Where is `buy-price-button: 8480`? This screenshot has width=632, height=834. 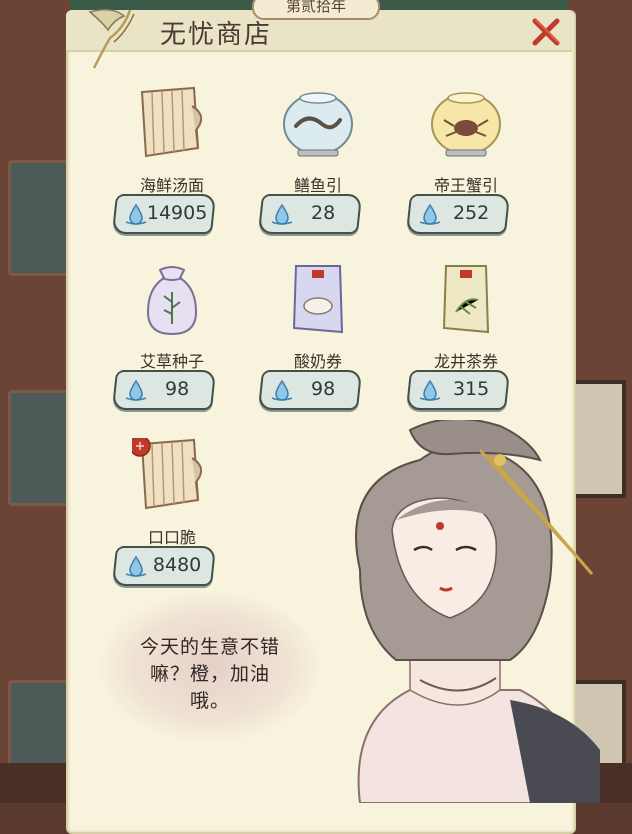
buy-price-button: 8480 is located at coordinates (164, 566).